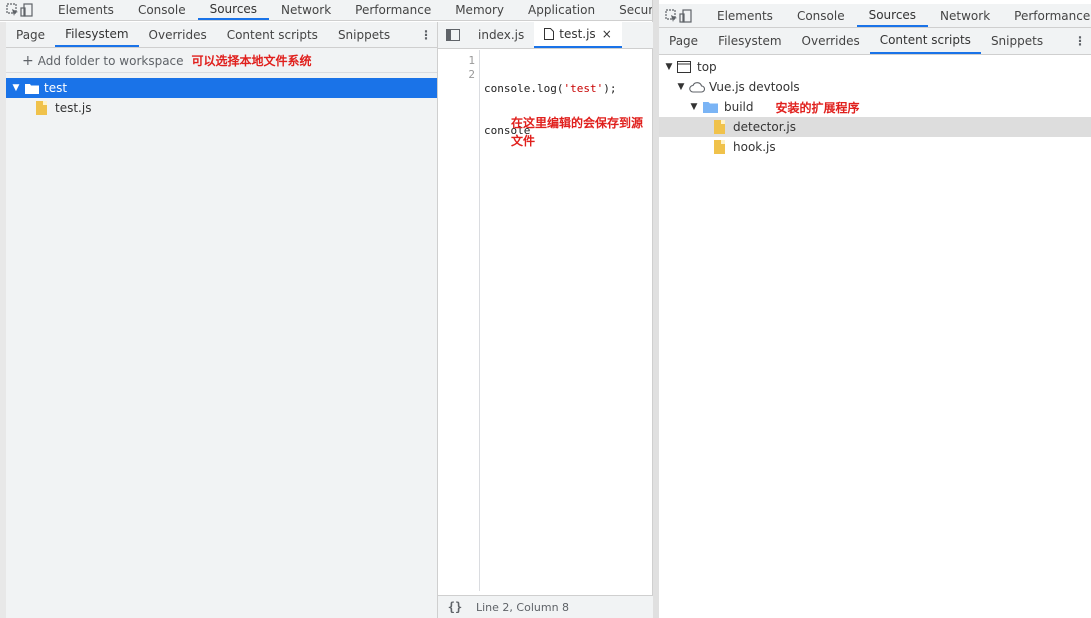  I want to click on tree-extension-vue-devtools: ▼ Vue.js devtools, so click(737, 87).